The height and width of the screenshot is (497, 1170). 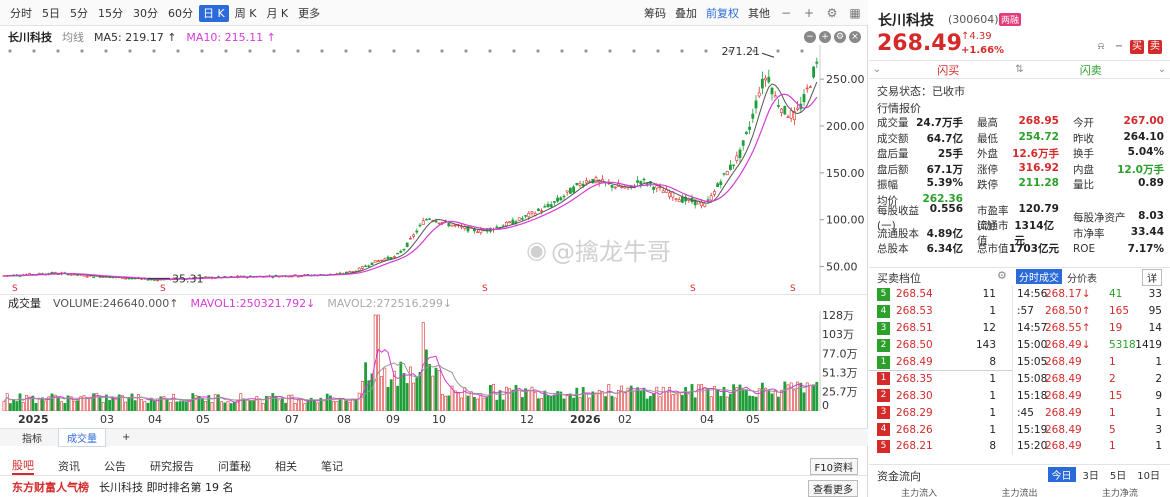 I want to click on tab-ask-secretary: 问董秘, so click(x=234, y=466).